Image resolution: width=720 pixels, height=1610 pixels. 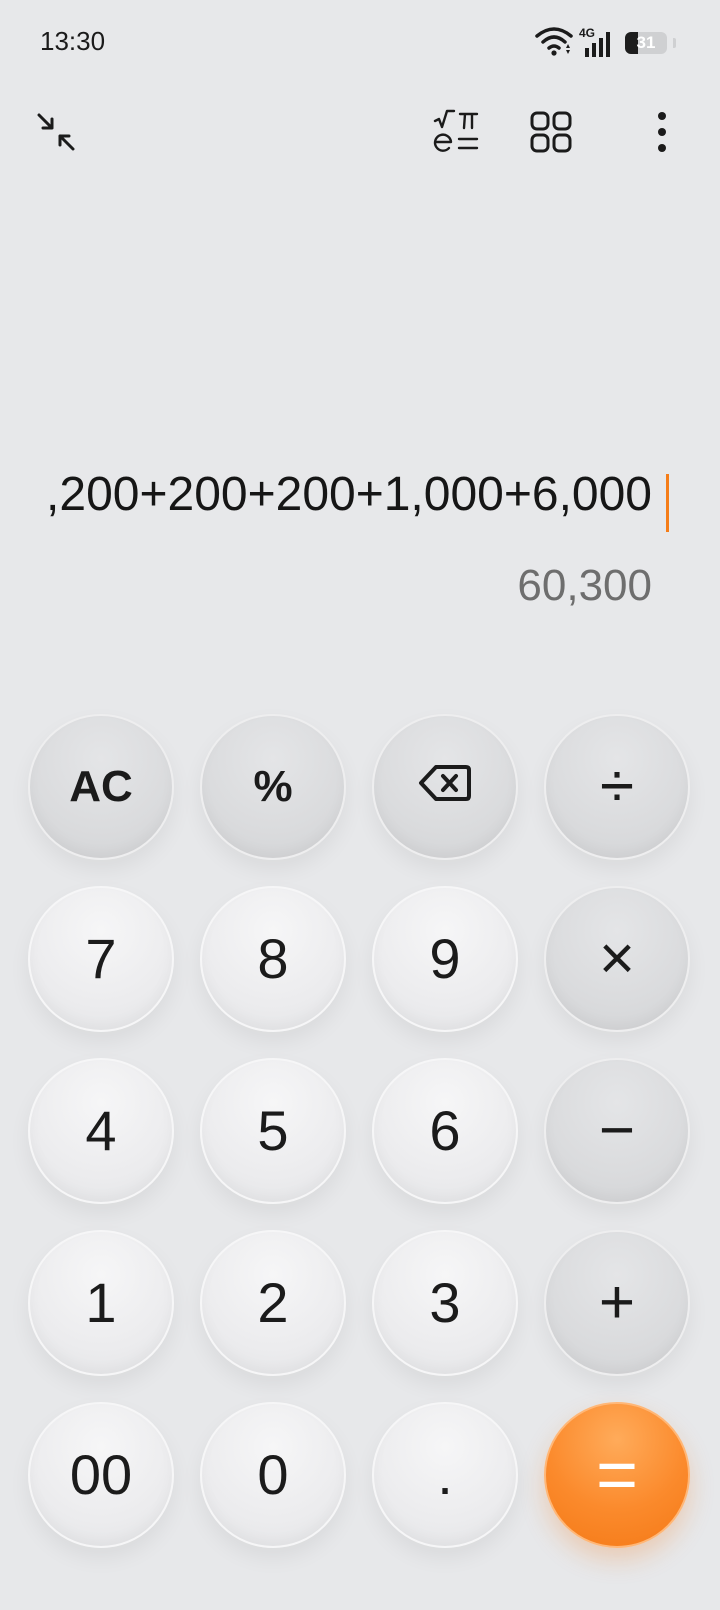 I want to click on status-icons: 4G 31, so click(x=605, y=43).